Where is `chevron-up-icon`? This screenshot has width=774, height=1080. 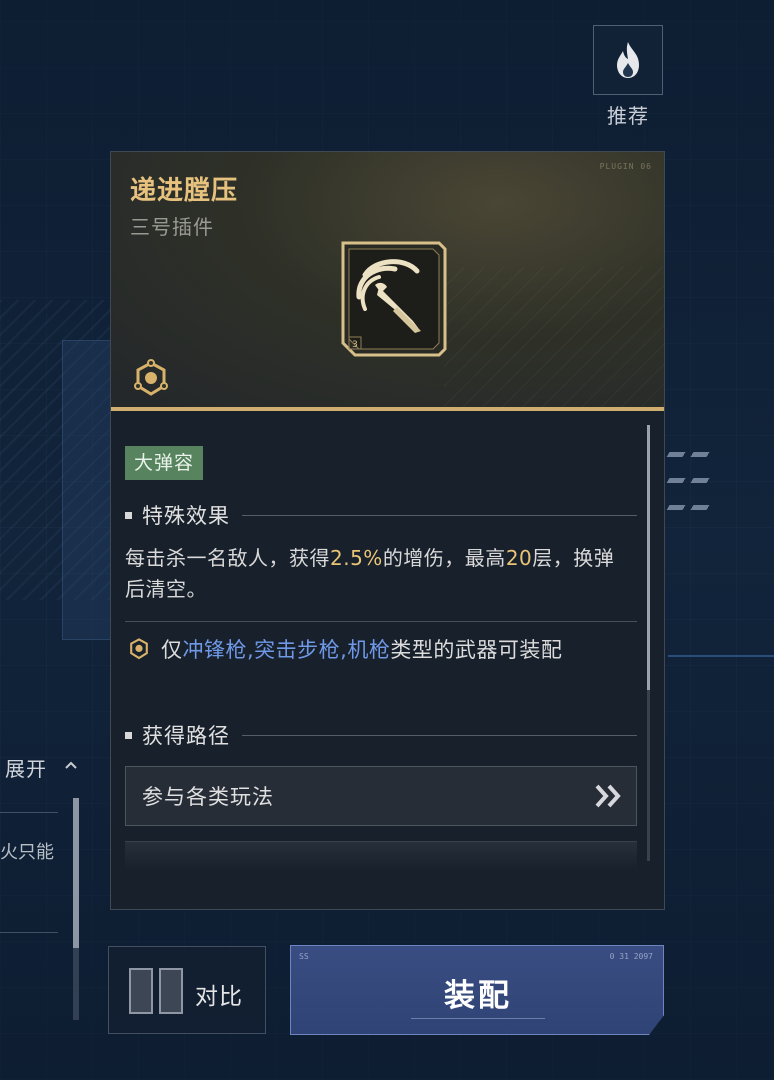 chevron-up-icon is located at coordinates (71, 765).